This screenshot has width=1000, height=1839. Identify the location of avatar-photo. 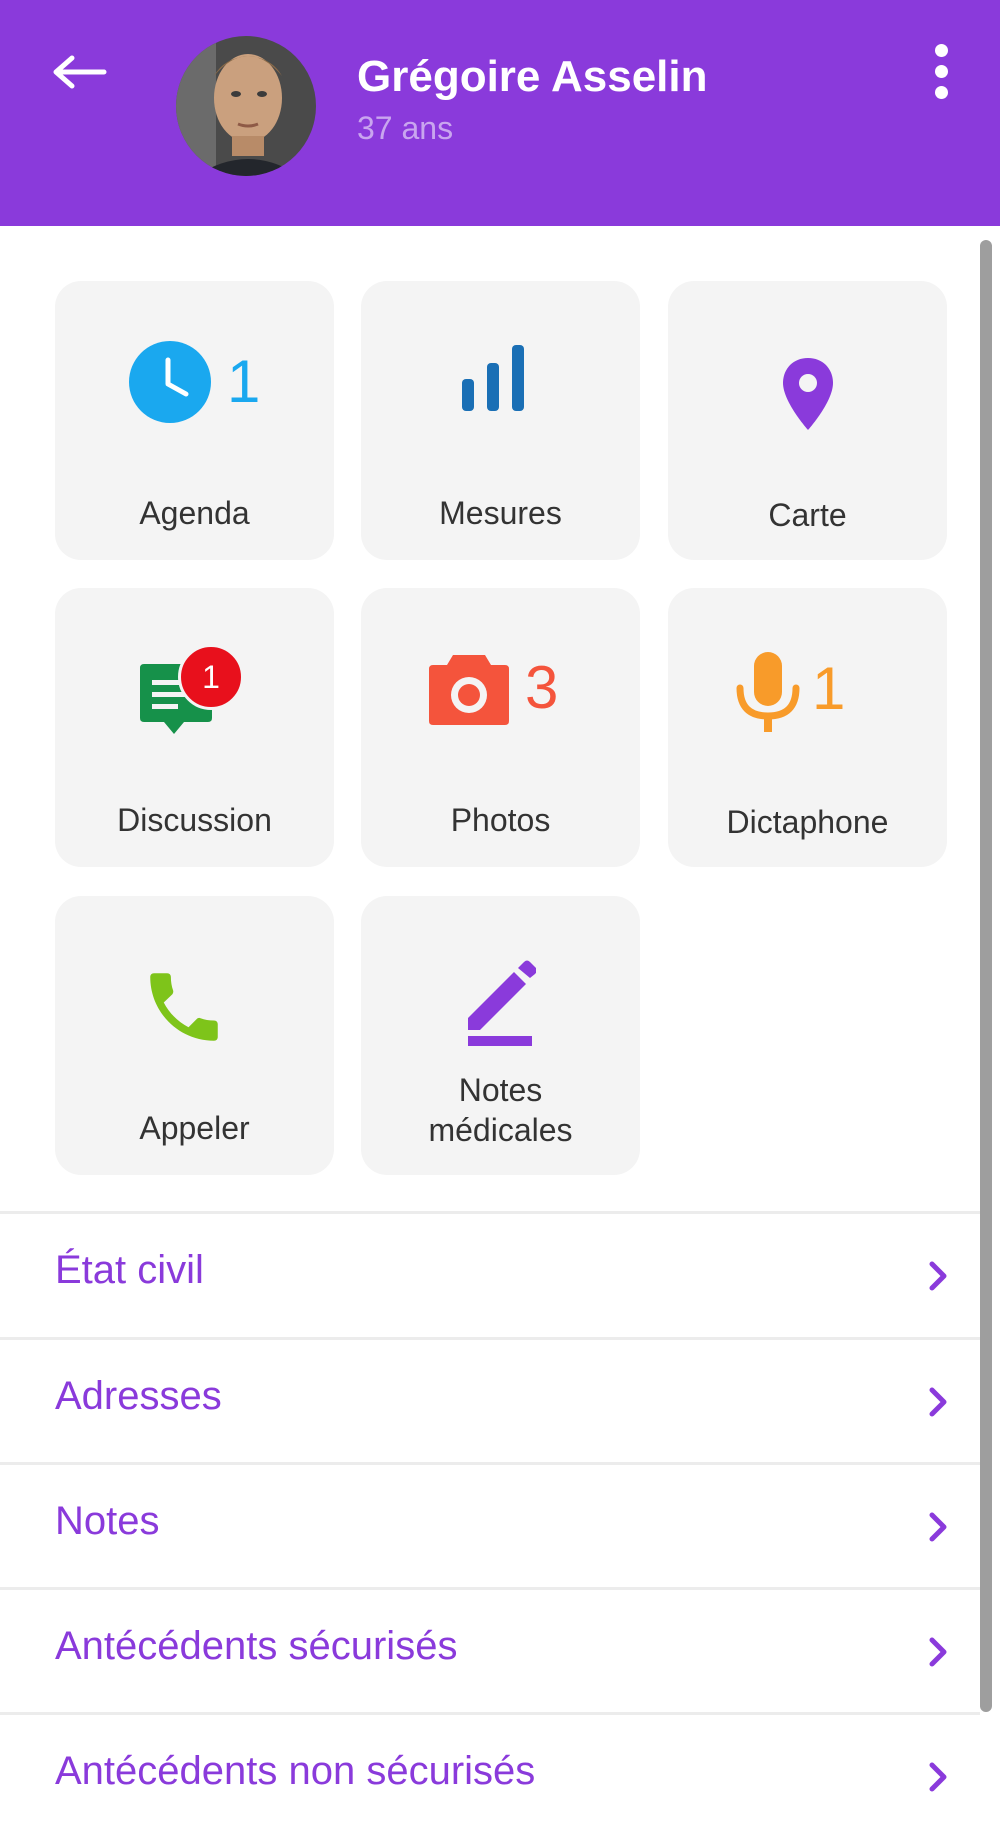
(246, 106).